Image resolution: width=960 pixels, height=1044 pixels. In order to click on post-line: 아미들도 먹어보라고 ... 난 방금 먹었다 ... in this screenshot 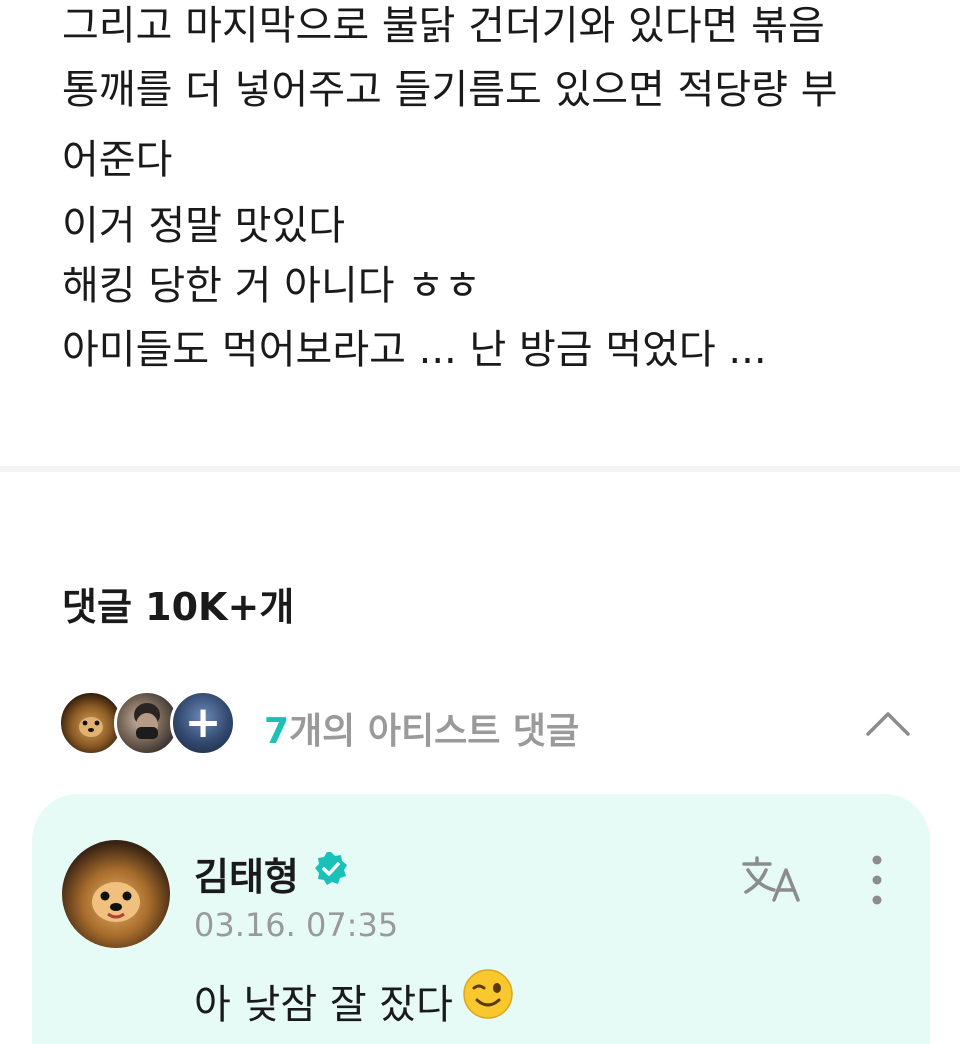, I will do `click(414, 350)`.